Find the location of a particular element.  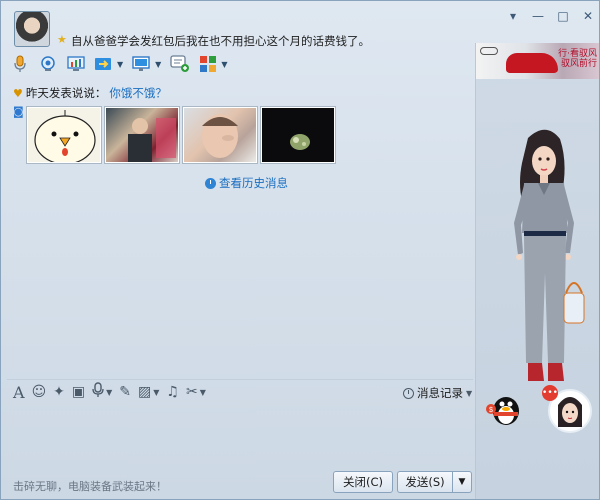

font-icon: A is located at coordinates (19, 392).